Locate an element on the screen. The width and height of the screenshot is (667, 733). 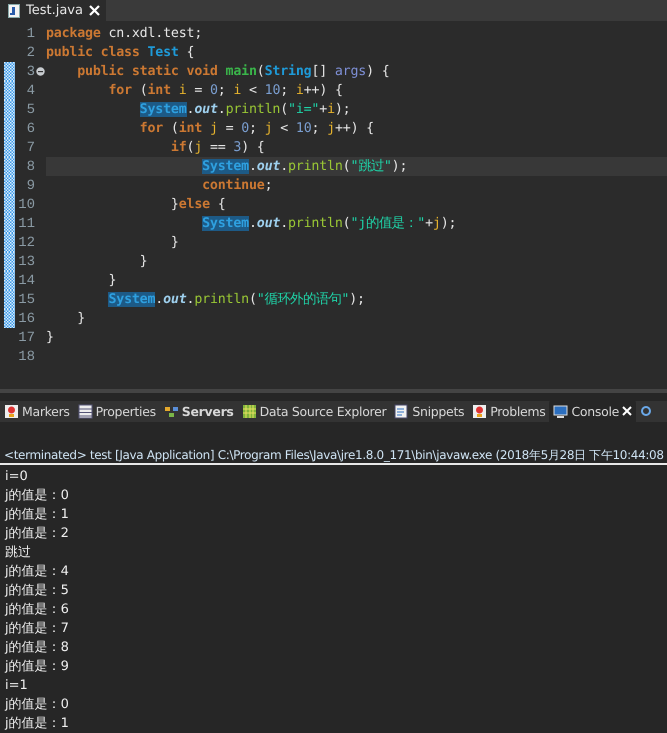
line-number: 11 is located at coordinates (26, 224).